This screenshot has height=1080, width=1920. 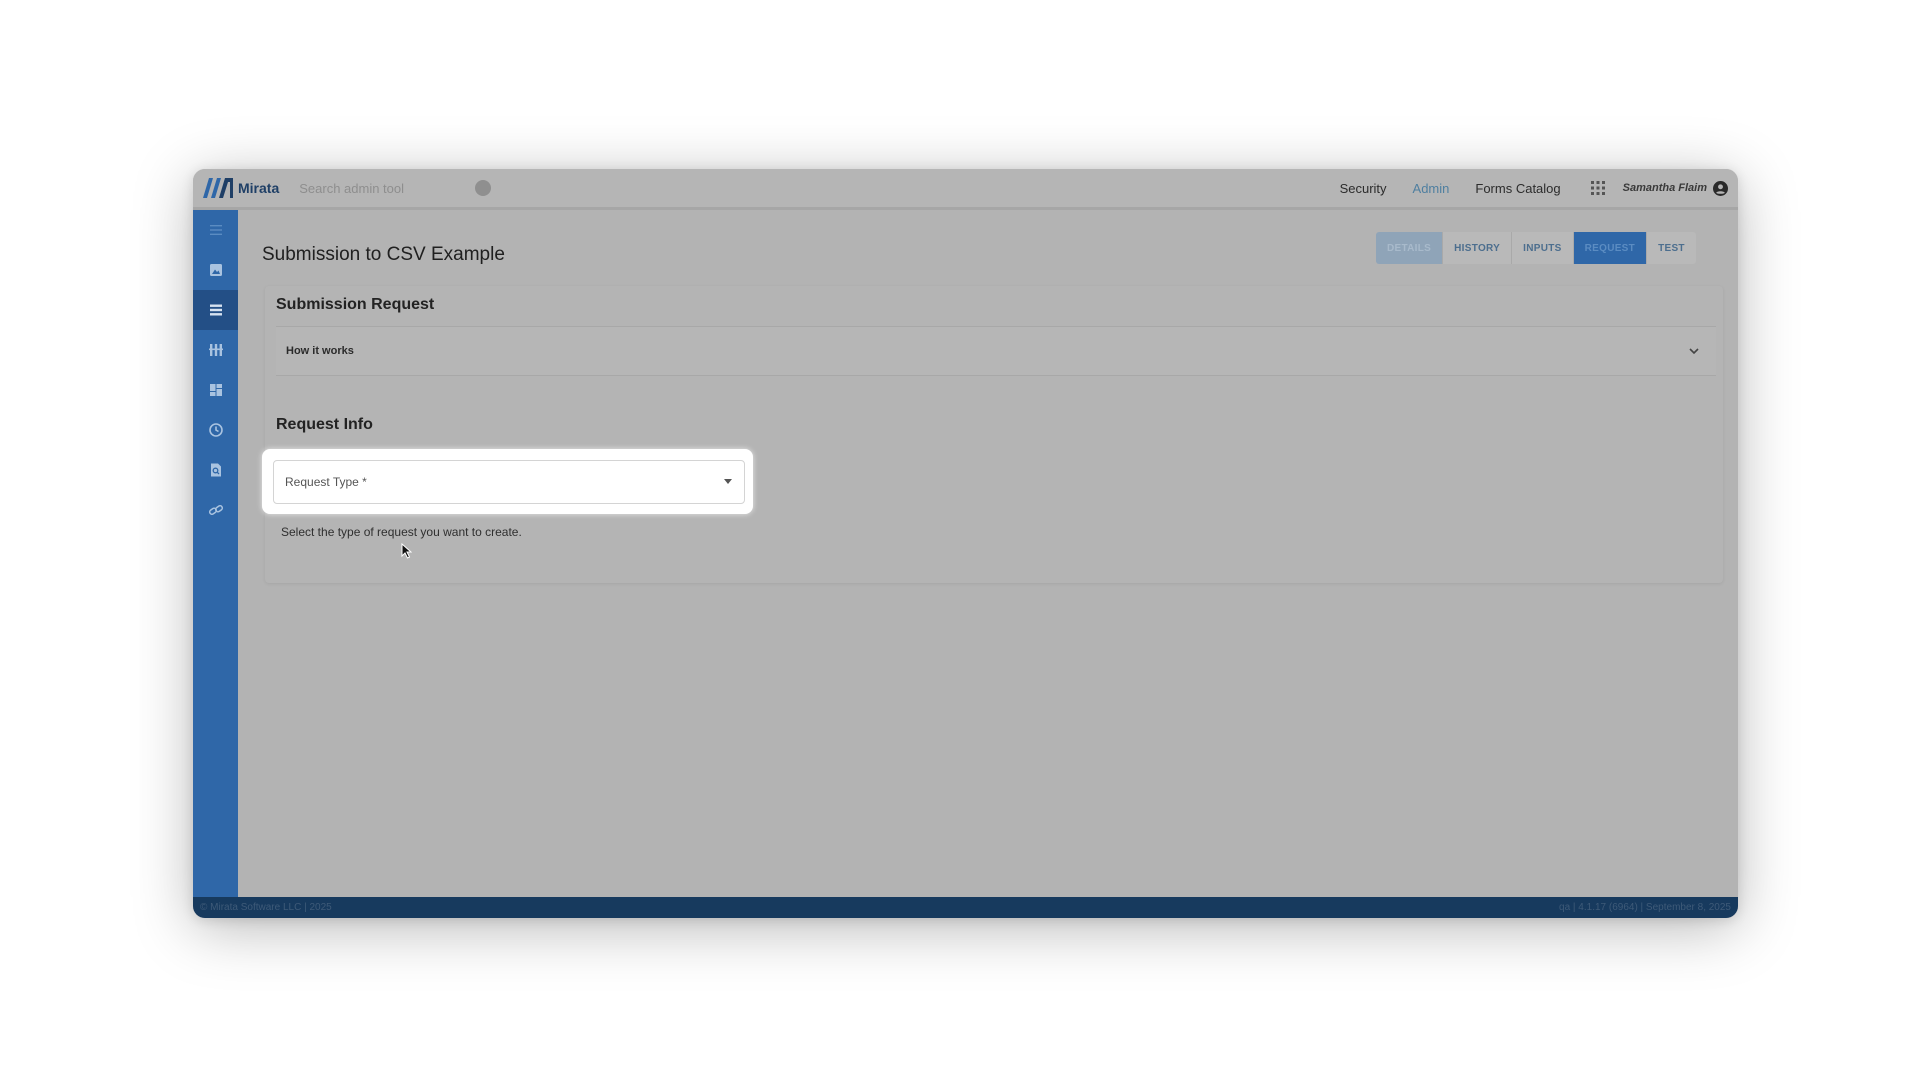 What do you see at coordinates (1363, 188) in the screenshot?
I see `nav-security: Security` at bounding box center [1363, 188].